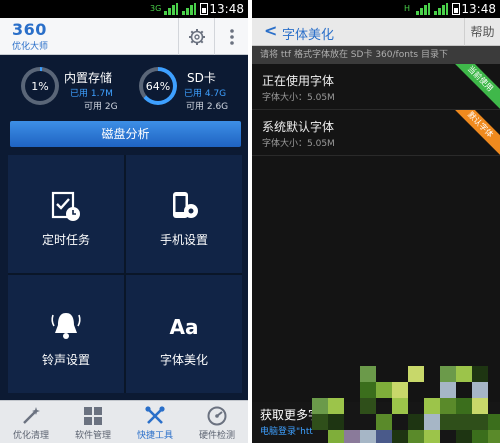  What do you see at coordinates (376, 32) in the screenshot?
I see `app-header: < 字体美化 帮助` at bounding box center [376, 32].